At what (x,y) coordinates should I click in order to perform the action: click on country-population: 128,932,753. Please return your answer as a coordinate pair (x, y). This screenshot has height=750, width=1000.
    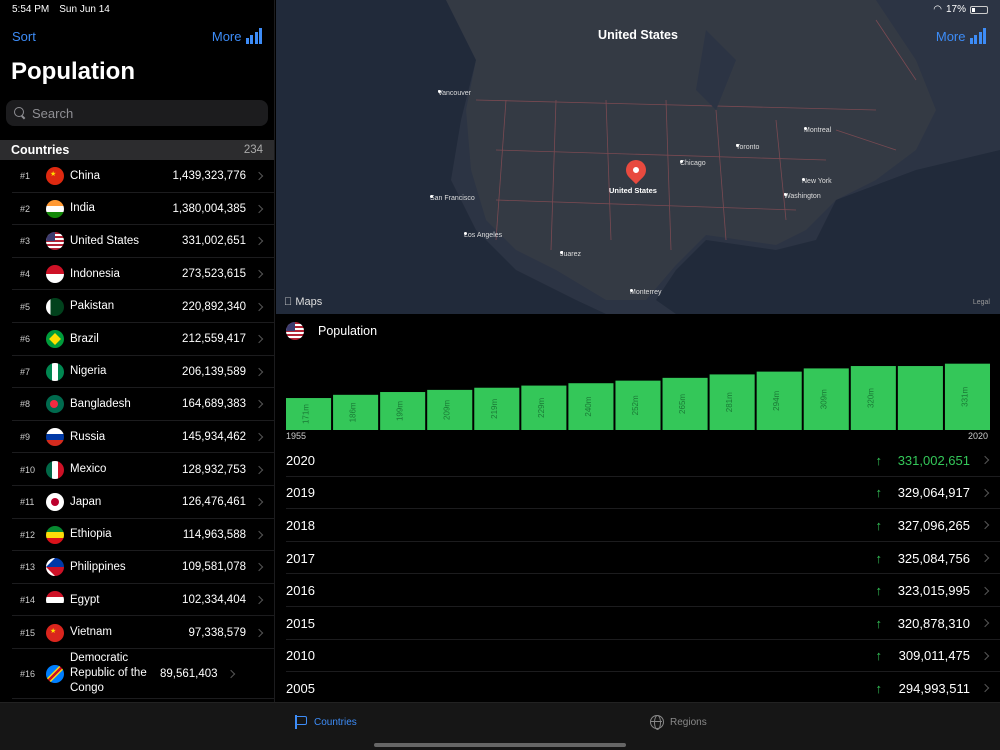
    Looking at the image, I should click on (214, 469).